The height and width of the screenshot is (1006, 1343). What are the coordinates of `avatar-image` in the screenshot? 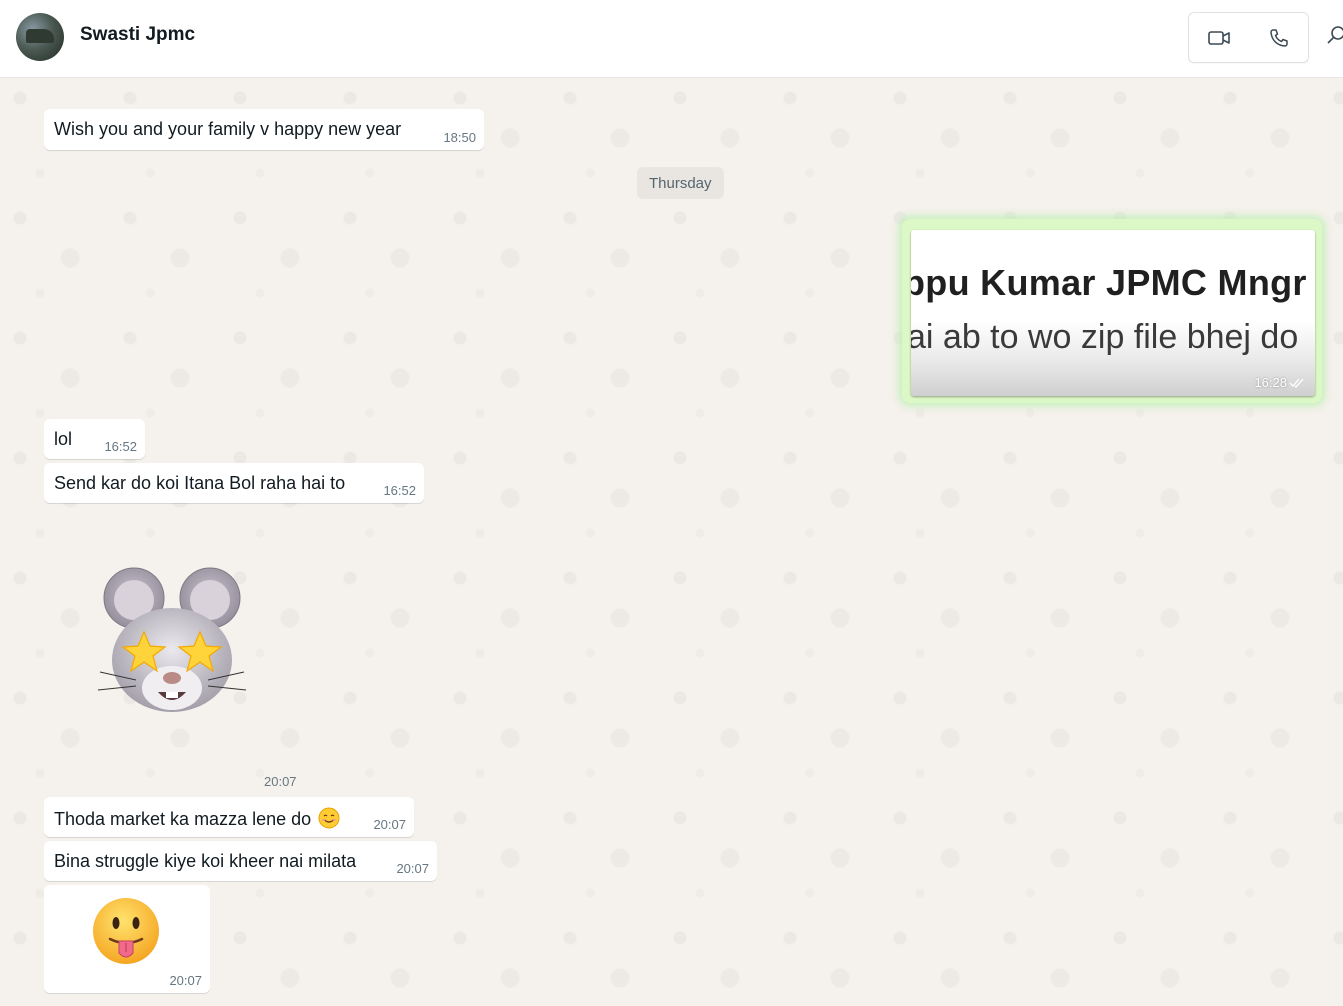 It's located at (40, 36).